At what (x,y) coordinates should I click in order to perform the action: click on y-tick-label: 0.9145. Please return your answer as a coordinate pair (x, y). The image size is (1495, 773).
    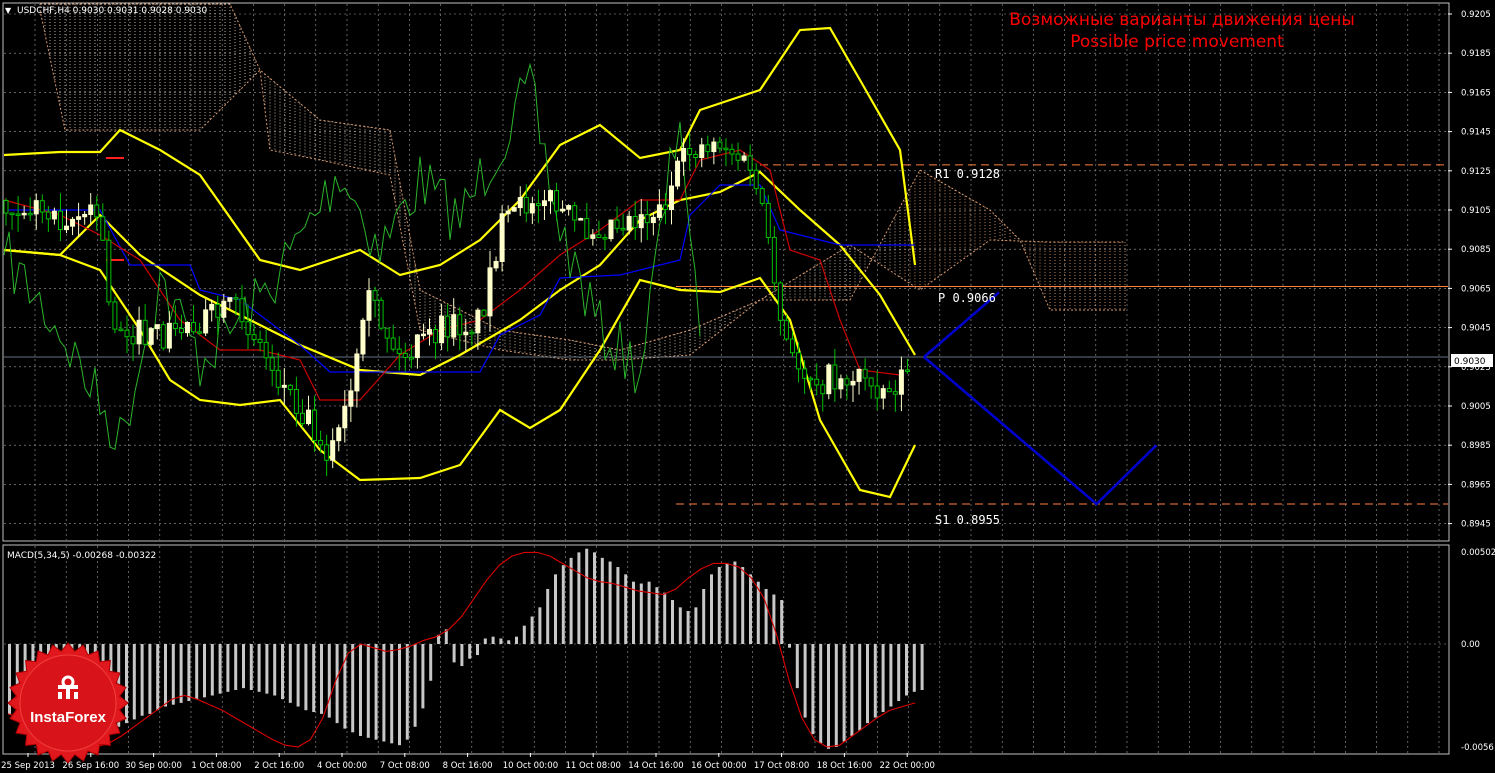
    Looking at the image, I should click on (1476, 133).